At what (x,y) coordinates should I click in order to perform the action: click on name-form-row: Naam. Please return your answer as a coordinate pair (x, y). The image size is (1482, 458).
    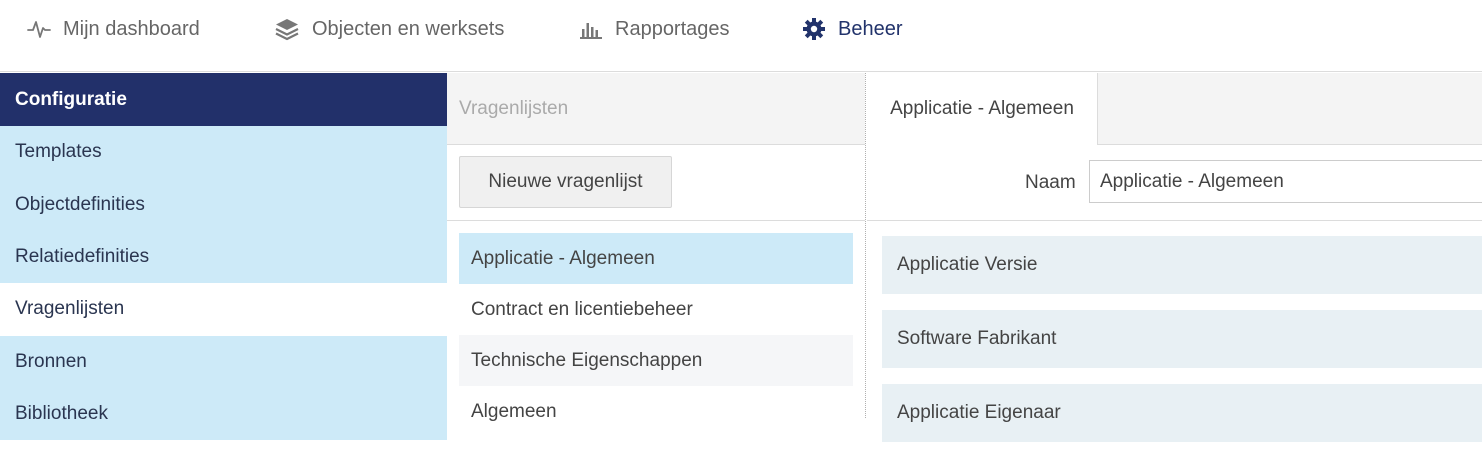
    Looking at the image, I should click on (1174, 183).